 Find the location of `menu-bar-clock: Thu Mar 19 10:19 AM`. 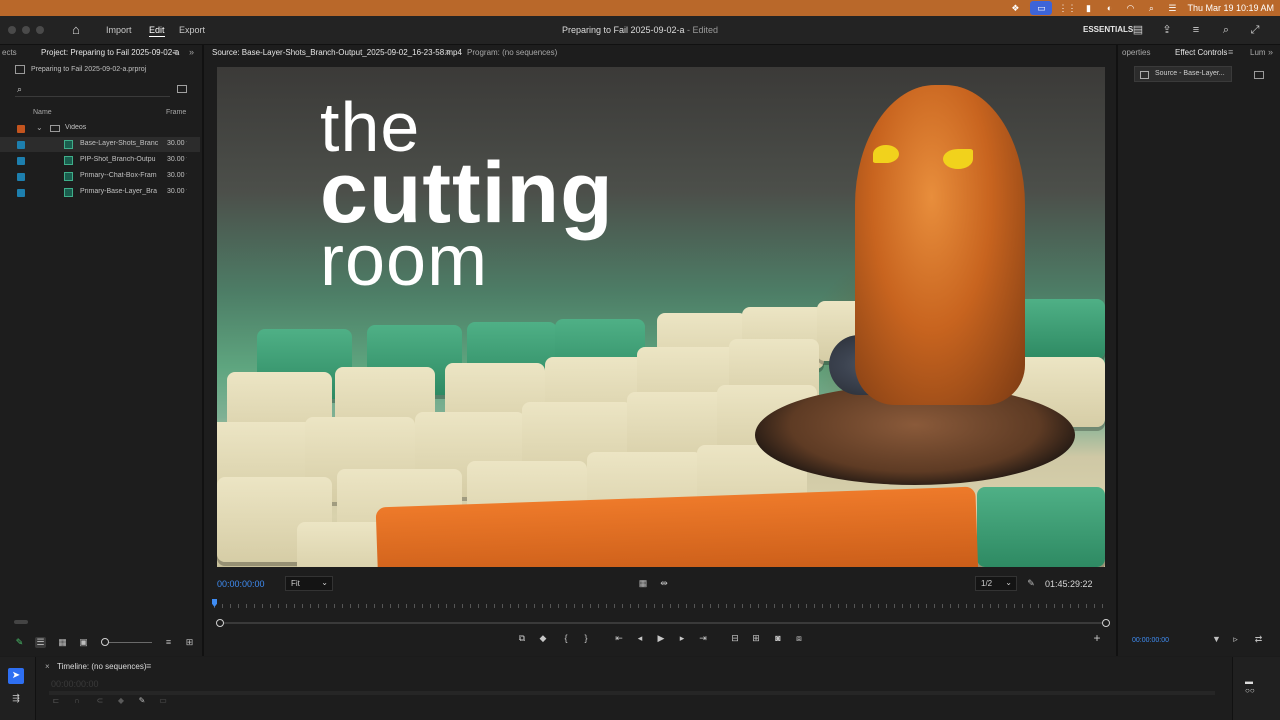

menu-bar-clock: Thu Mar 19 10:19 AM is located at coordinates (1230, 8).